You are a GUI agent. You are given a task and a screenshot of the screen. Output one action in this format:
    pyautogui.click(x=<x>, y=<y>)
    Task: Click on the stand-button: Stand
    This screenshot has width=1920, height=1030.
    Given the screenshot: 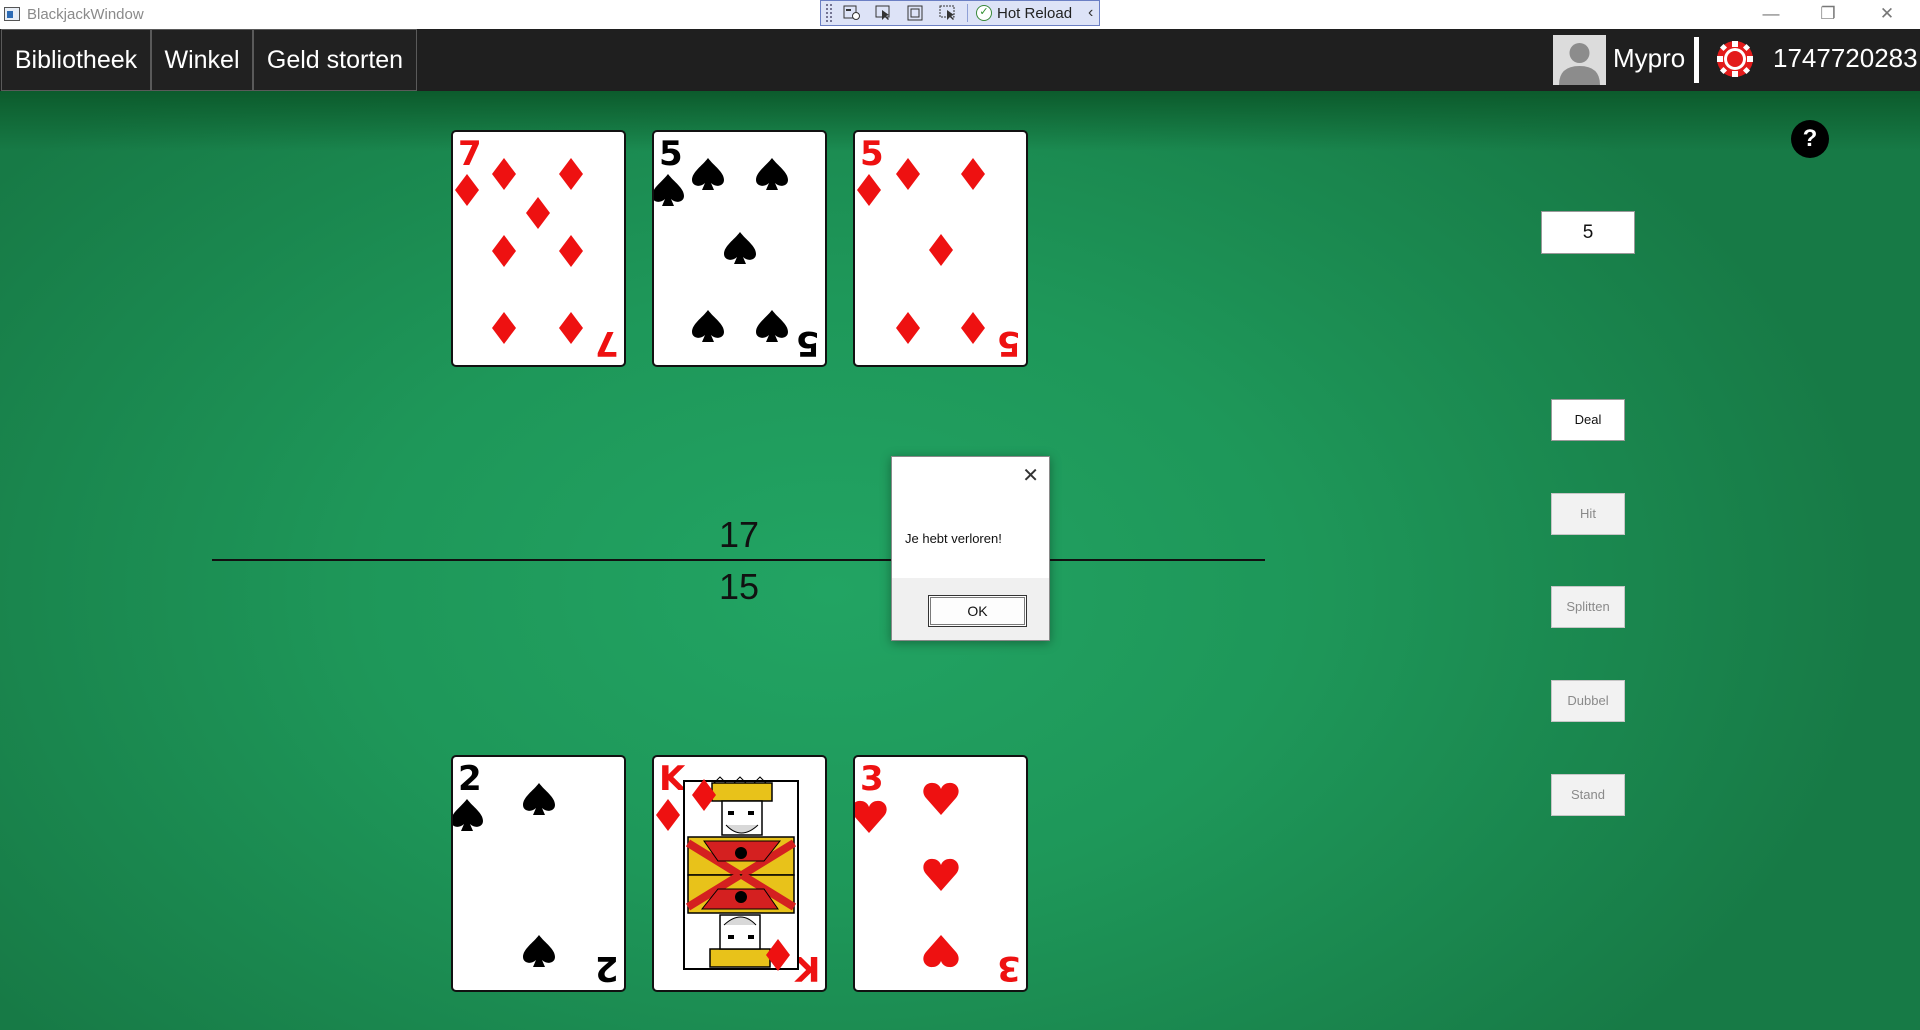 What is the action you would take?
    pyautogui.click(x=1588, y=795)
    